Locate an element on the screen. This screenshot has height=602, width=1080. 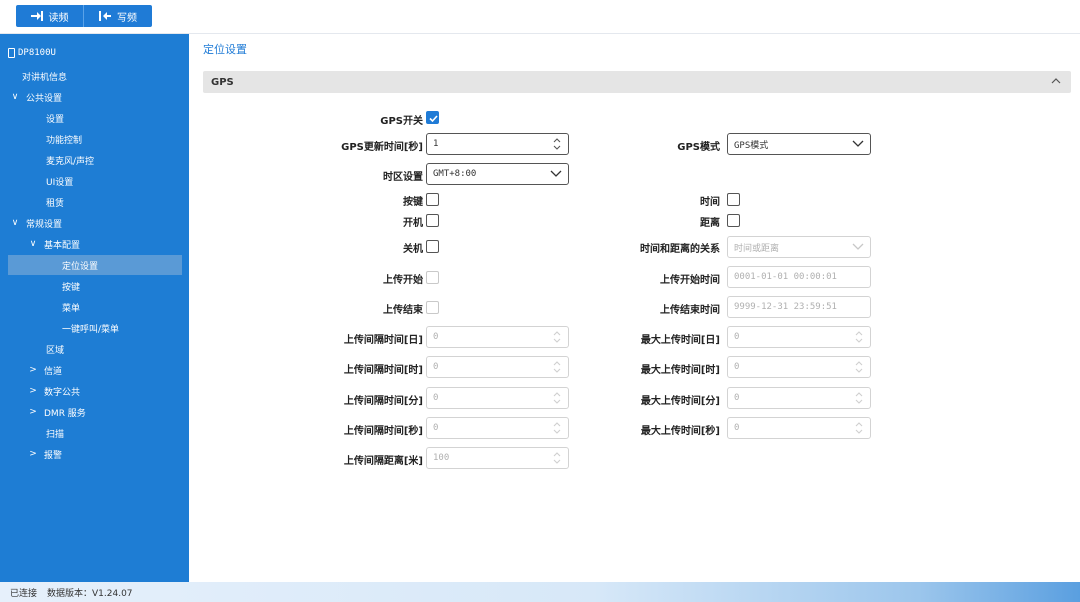
sidebar-item: 设置 is located at coordinates (95, 118).